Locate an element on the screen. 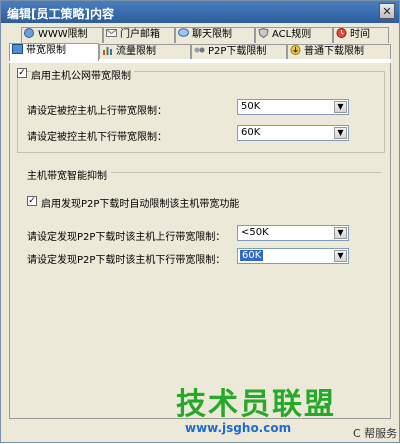 The height and width of the screenshot is (444, 400). auto-suppress-checkbox: ✓ is located at coordinates (32, 201).